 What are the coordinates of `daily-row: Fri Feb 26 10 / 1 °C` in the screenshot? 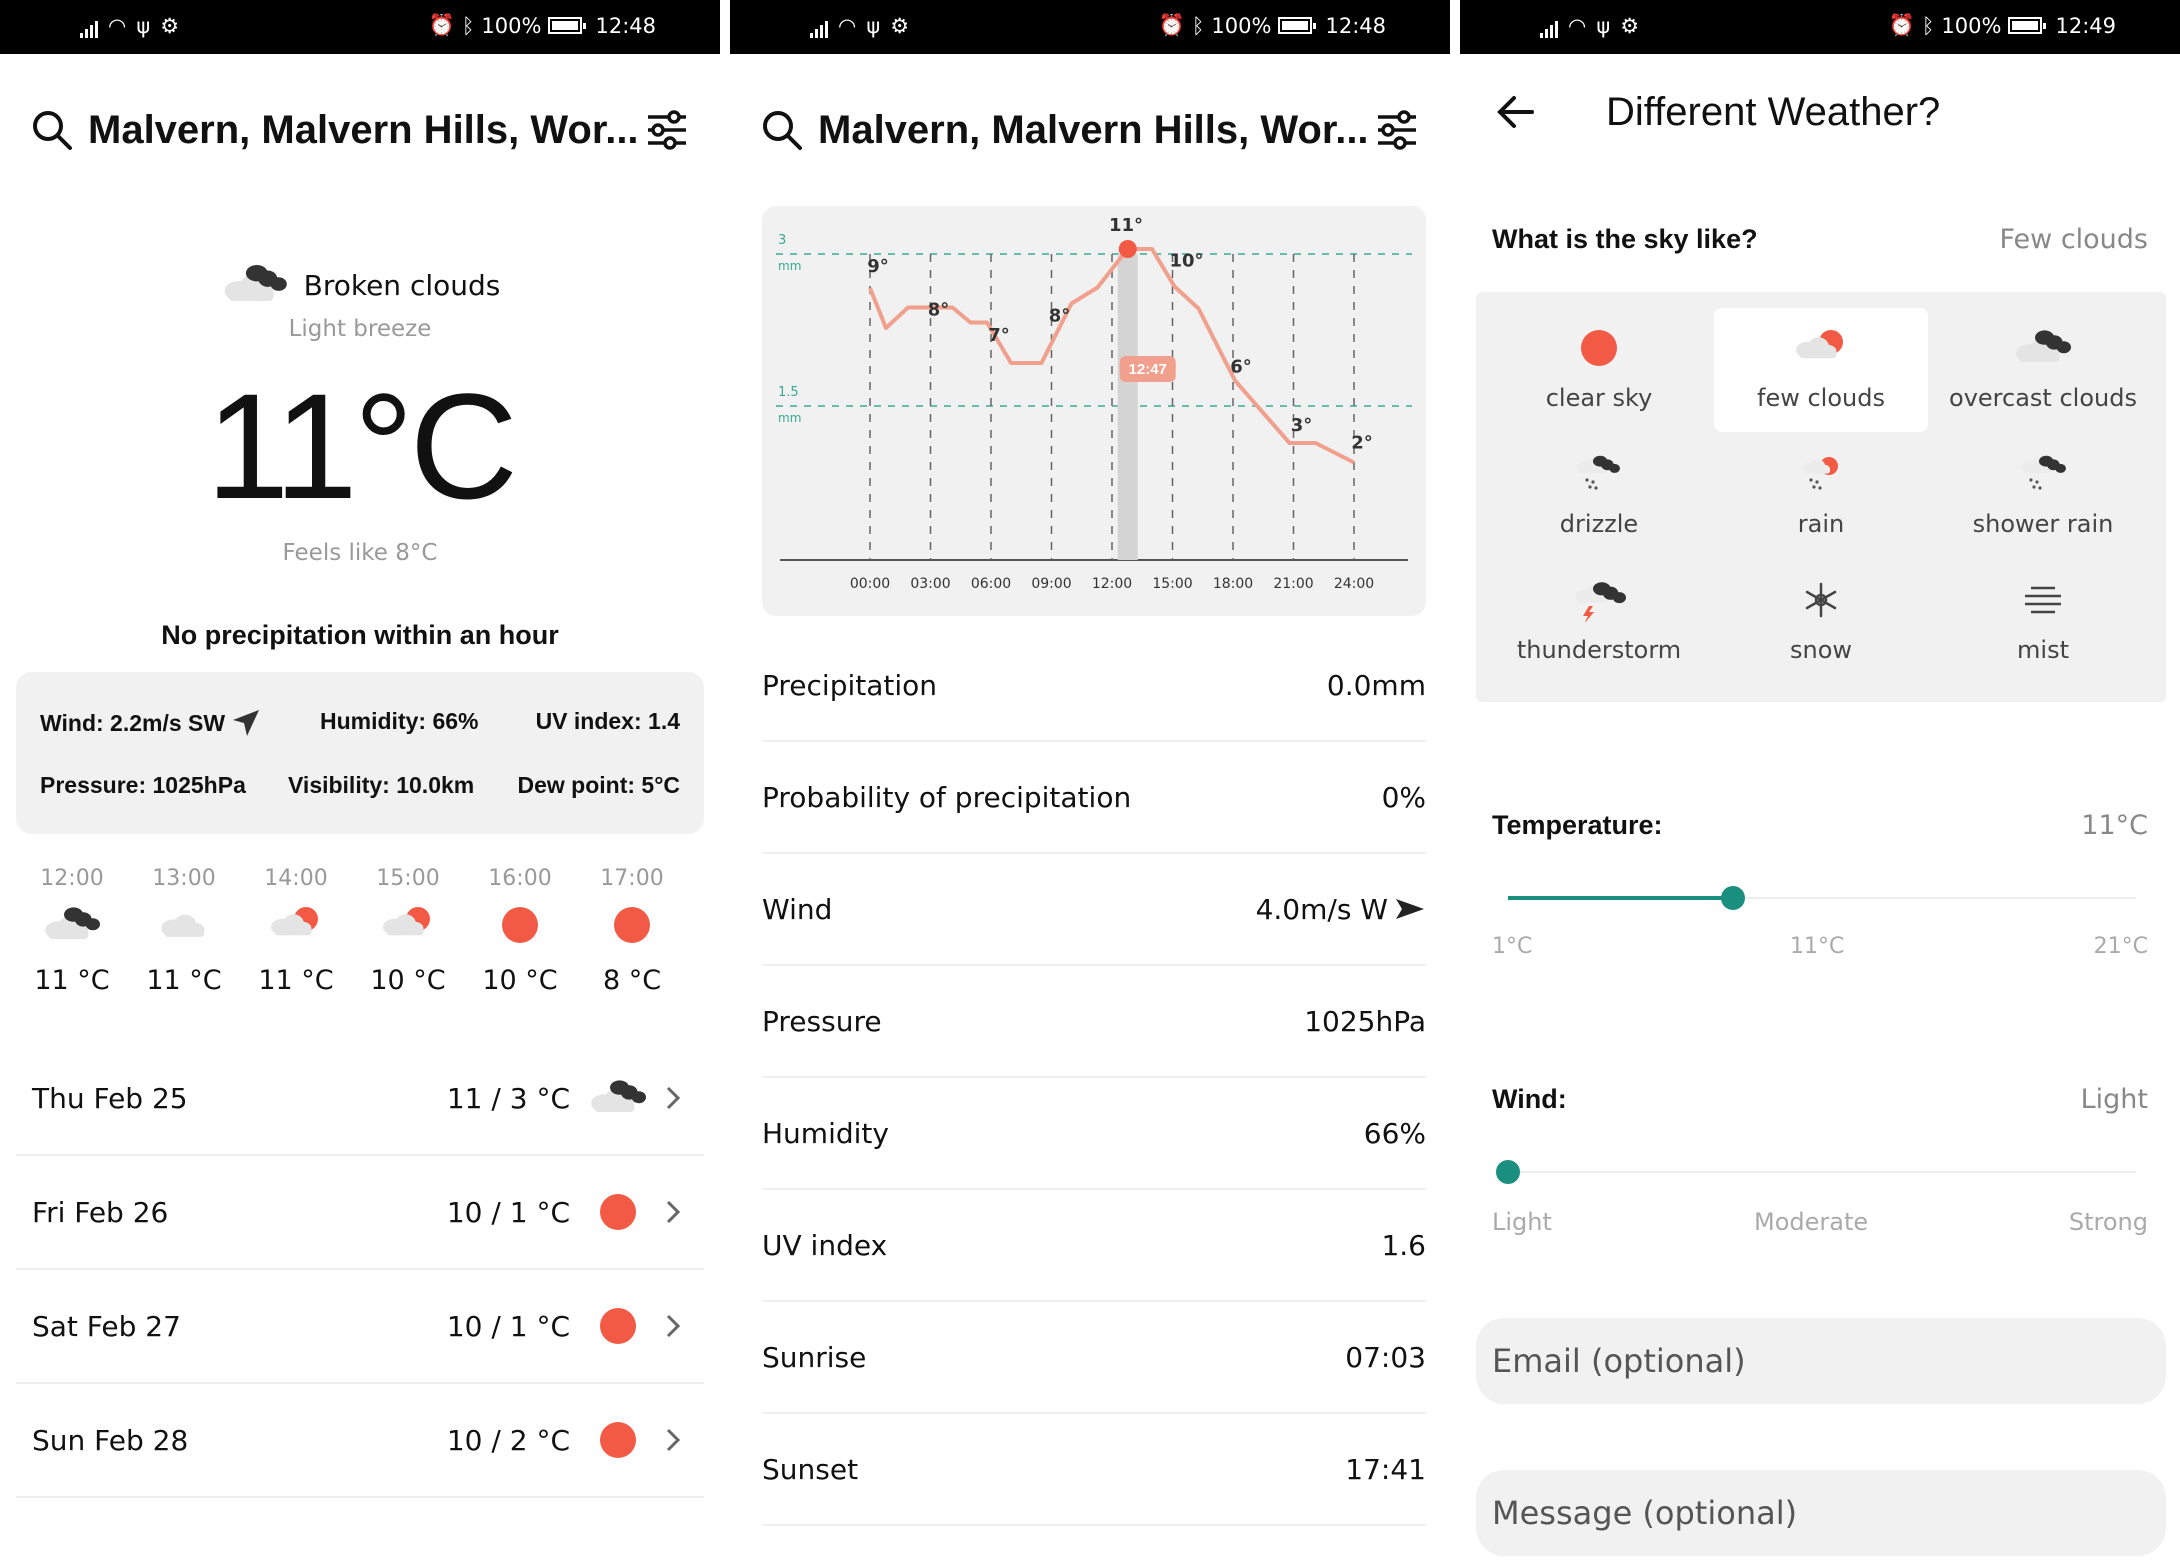 It's located at (360, 1213).